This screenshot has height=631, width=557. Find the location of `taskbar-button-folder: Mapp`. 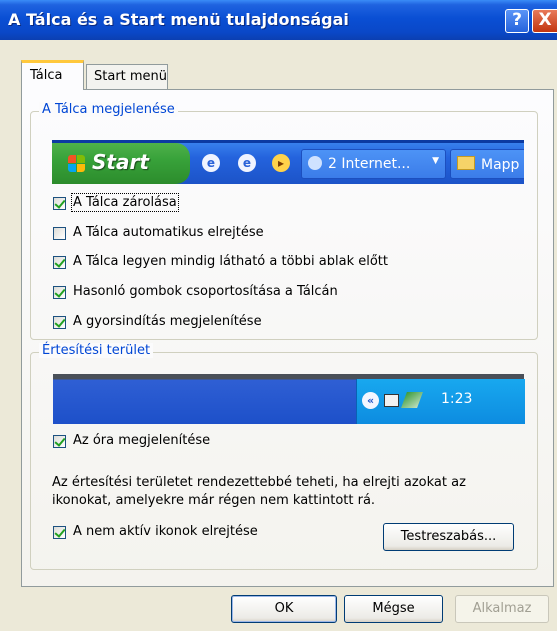

taskbar-button-folder: Mapp is located at coordinates (487, 164).